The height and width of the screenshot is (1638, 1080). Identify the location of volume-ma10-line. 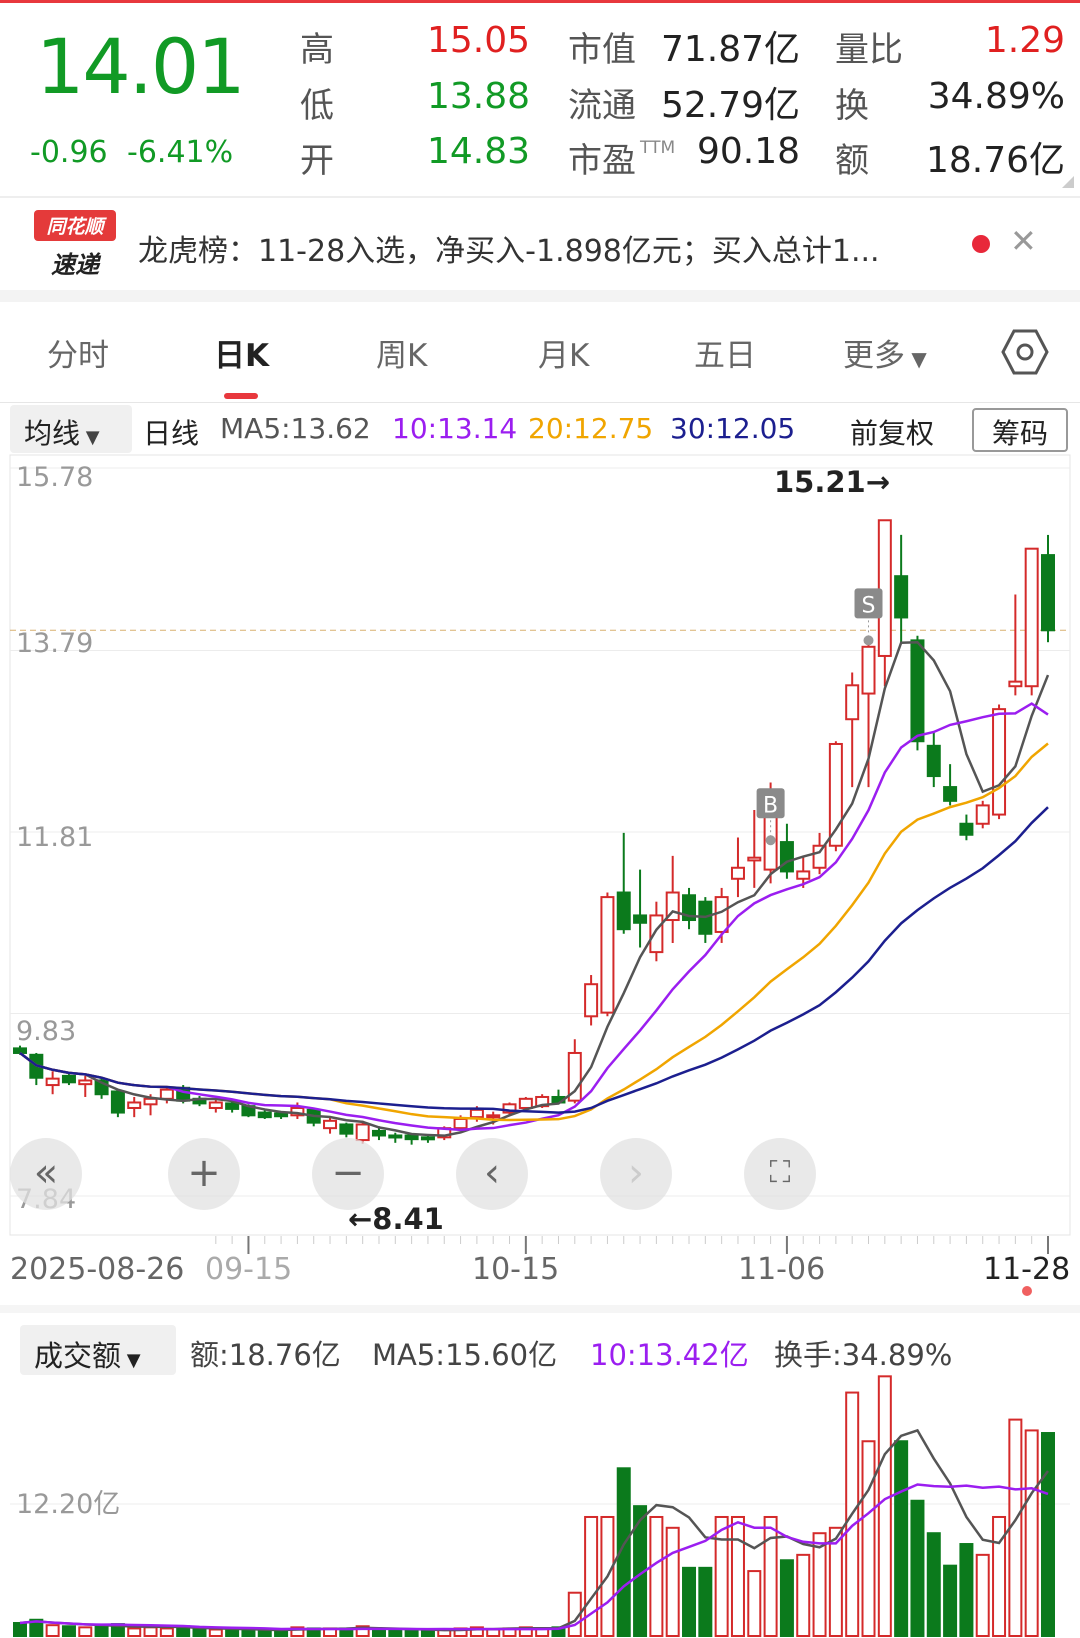
(534, 1557).